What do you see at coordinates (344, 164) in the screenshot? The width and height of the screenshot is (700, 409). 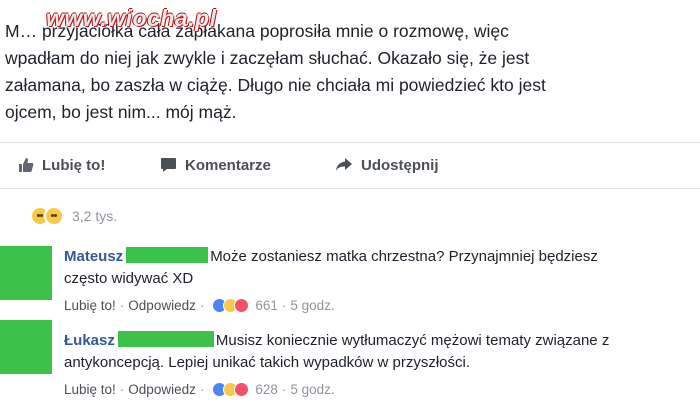 I see `share-icon` at bounding box center [344, 164].